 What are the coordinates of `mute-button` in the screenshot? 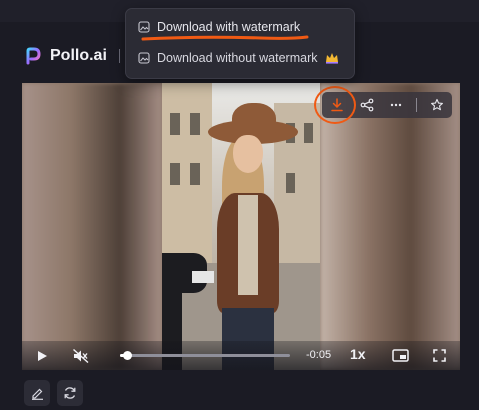 It's located at (81, 355).